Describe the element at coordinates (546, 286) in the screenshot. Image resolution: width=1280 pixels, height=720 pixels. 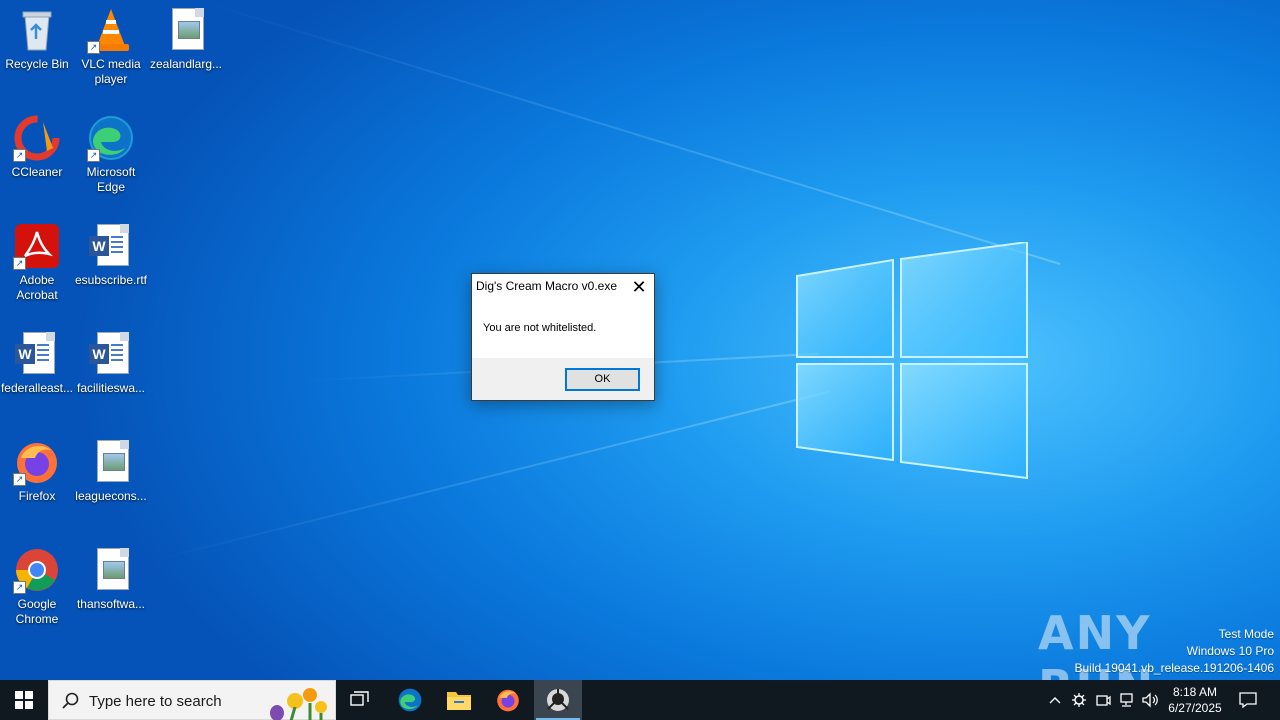
I see `dialog-title: Dig's Cream Macro v0.exe` at that location.